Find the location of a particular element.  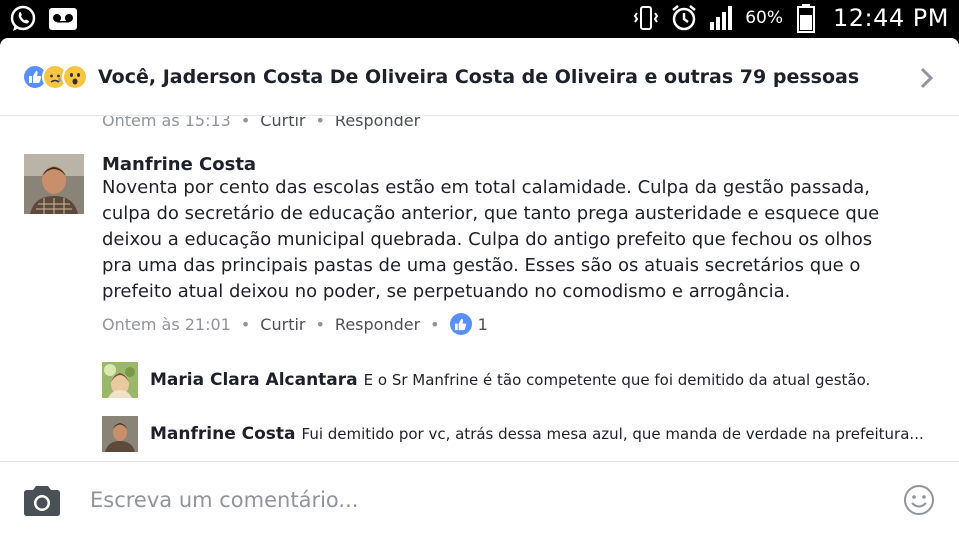

like-count: 1 is located at coordinates (483, 324).